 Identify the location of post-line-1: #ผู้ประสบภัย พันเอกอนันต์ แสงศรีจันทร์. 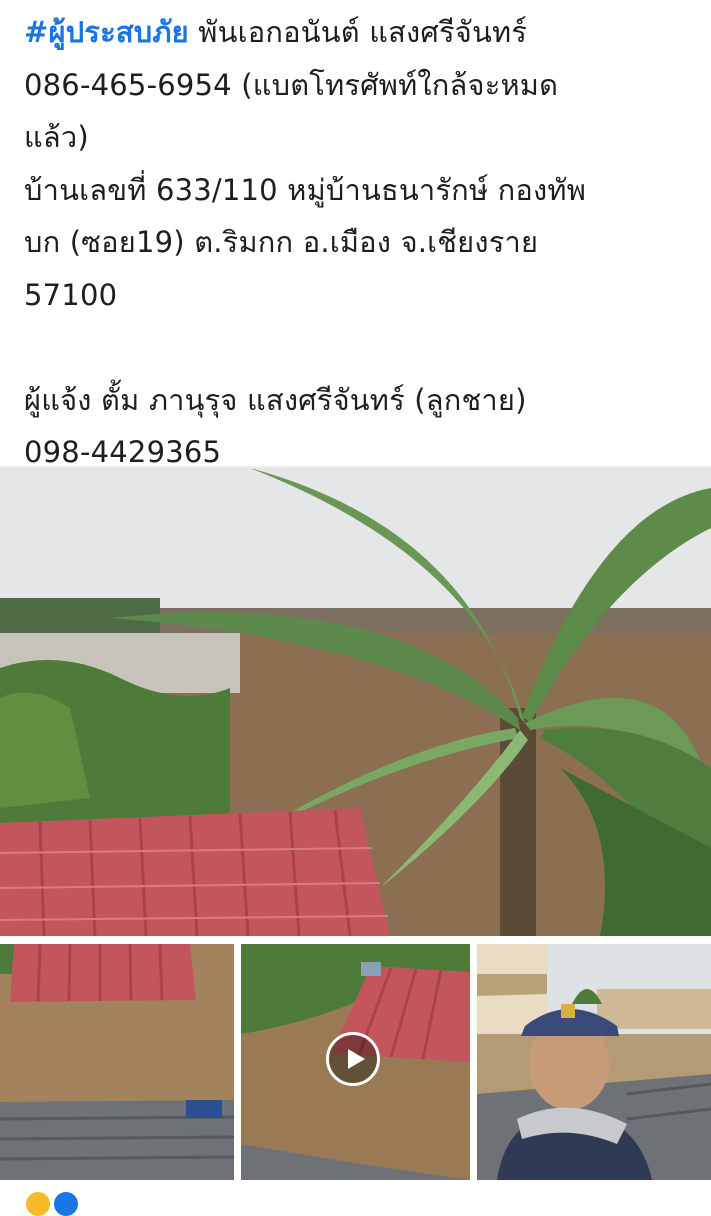
(356, 32).